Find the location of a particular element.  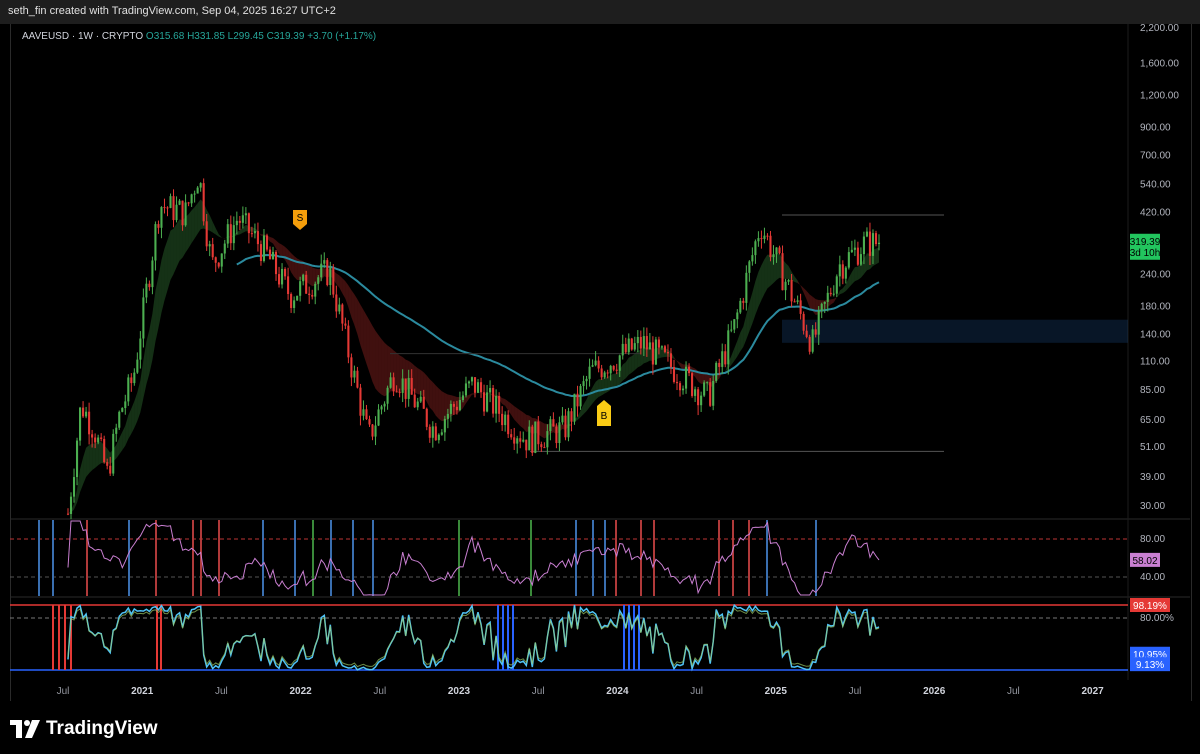

y-tick-label: 65.00 is located at coordinates (1152, 420).